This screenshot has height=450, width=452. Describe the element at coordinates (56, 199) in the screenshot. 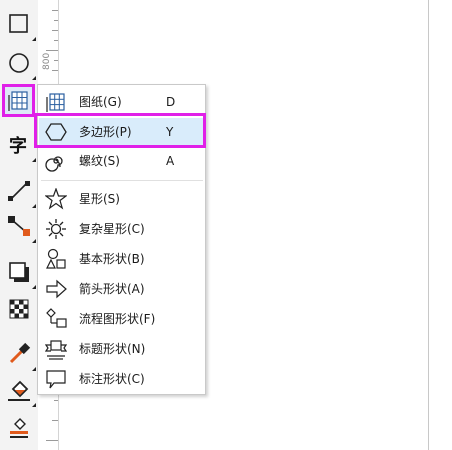

I see `star-icon` at that location.